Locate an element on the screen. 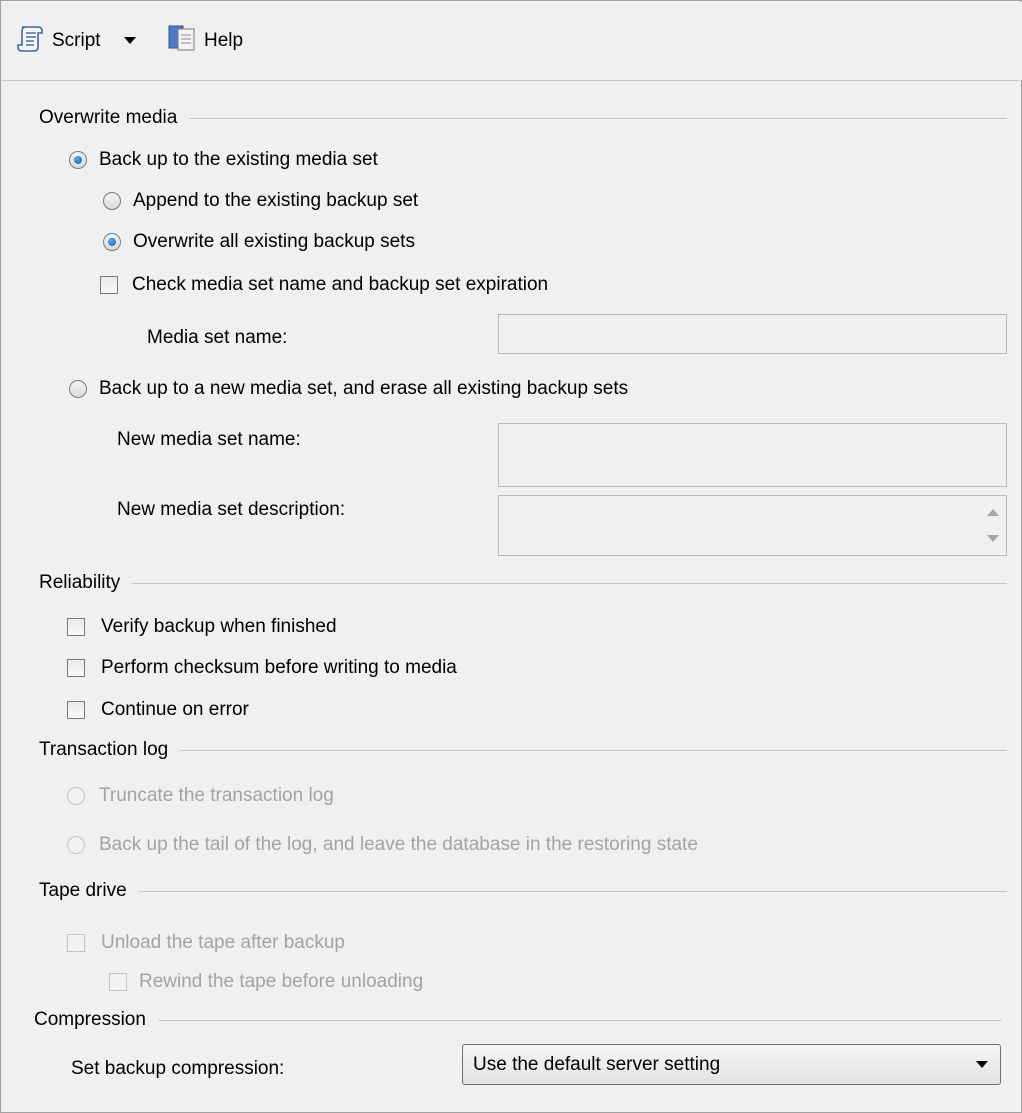 The image size is (1022, 1113). backup-compression-label: Set backup compression: is located at coordinates (178, 1068).